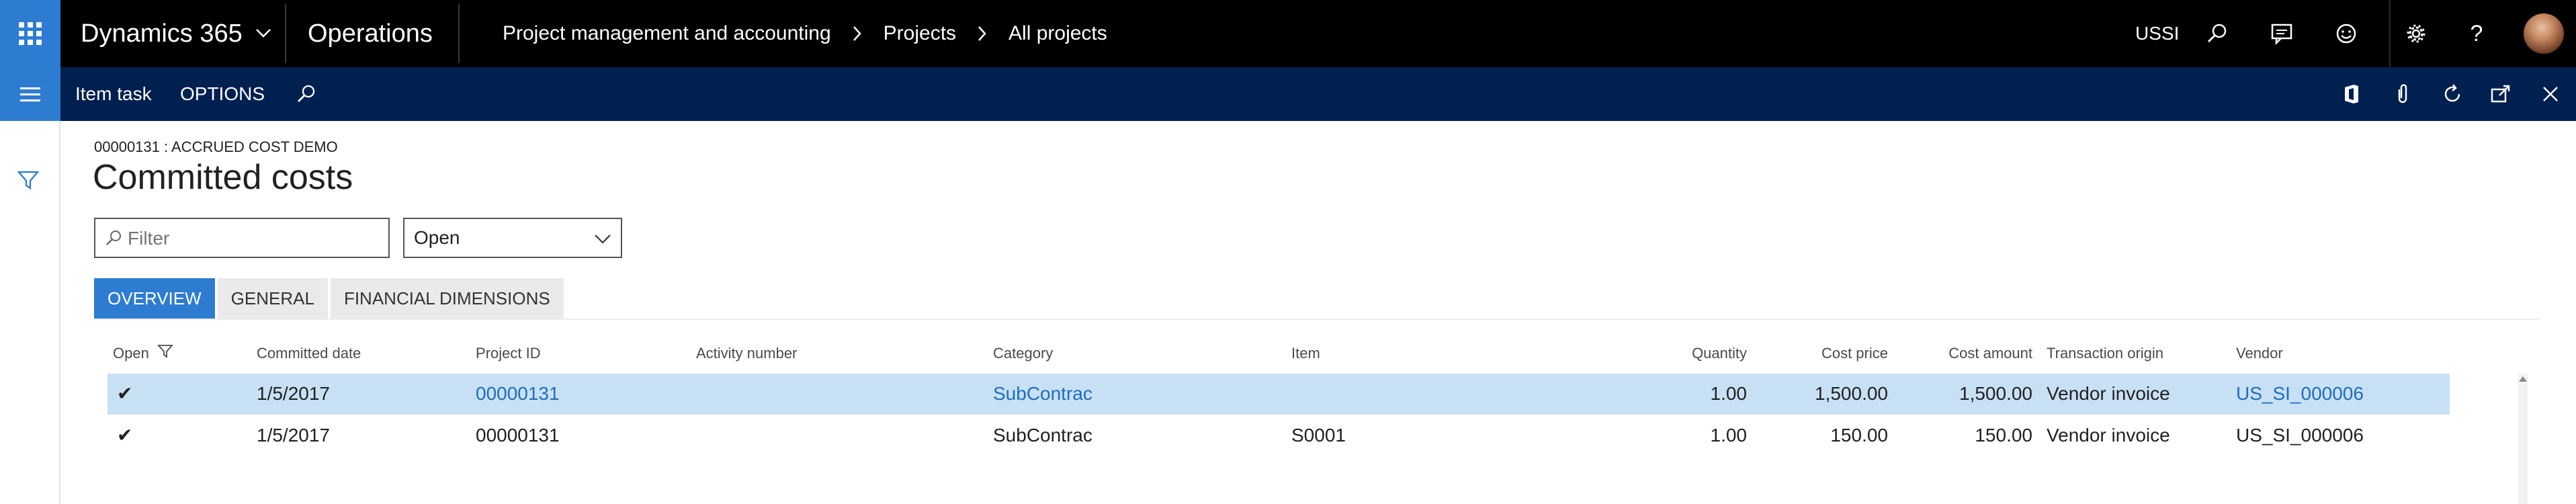  I want to click on office-icon, so click(2351, 94).